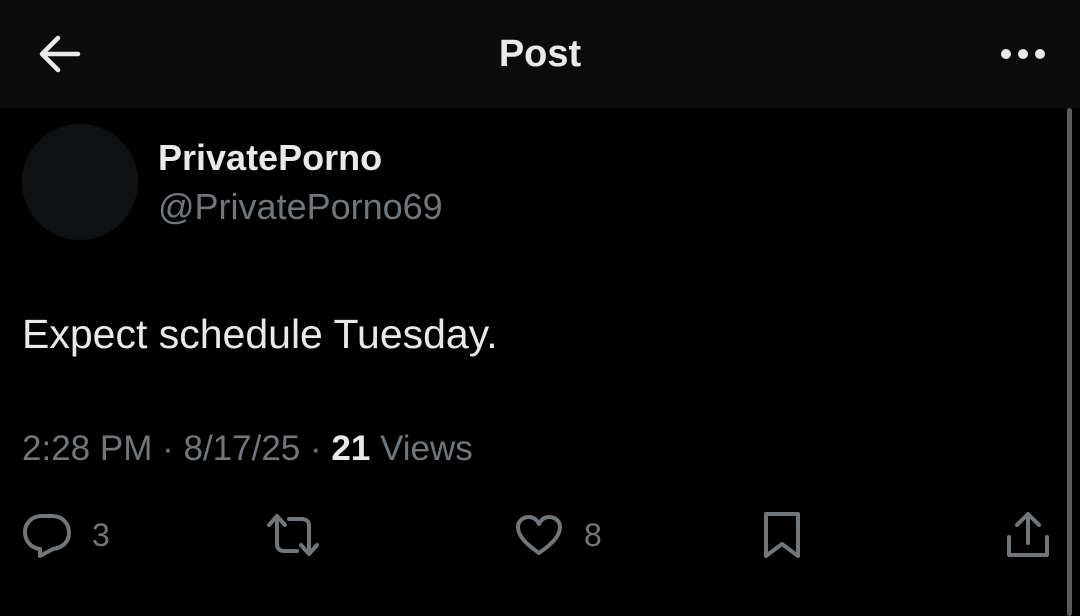  Describe the element at coordinates (293, 535) in the screenshot. I see `repost-icon` at that location.